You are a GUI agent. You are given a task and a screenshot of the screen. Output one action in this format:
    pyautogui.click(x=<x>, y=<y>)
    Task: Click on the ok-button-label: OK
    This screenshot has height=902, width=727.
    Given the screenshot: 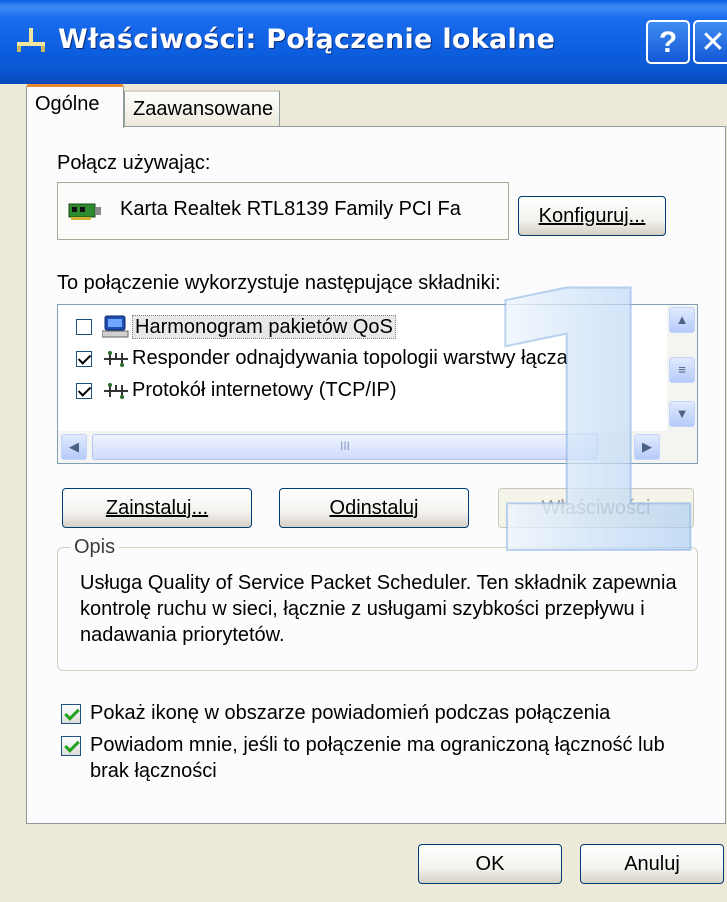 What is the action you would take?
    pyautogui.click(x=490, y=864)
    